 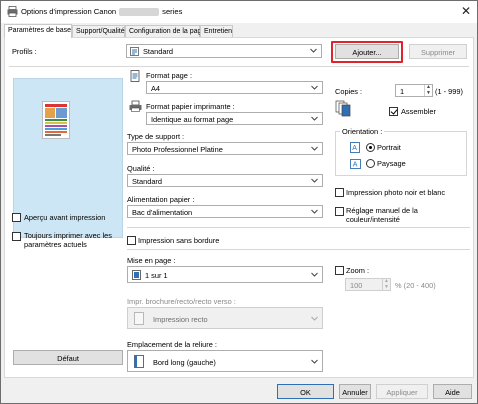 I want to click on tab-label: Support/Qualité, so click(x=100, y=31).